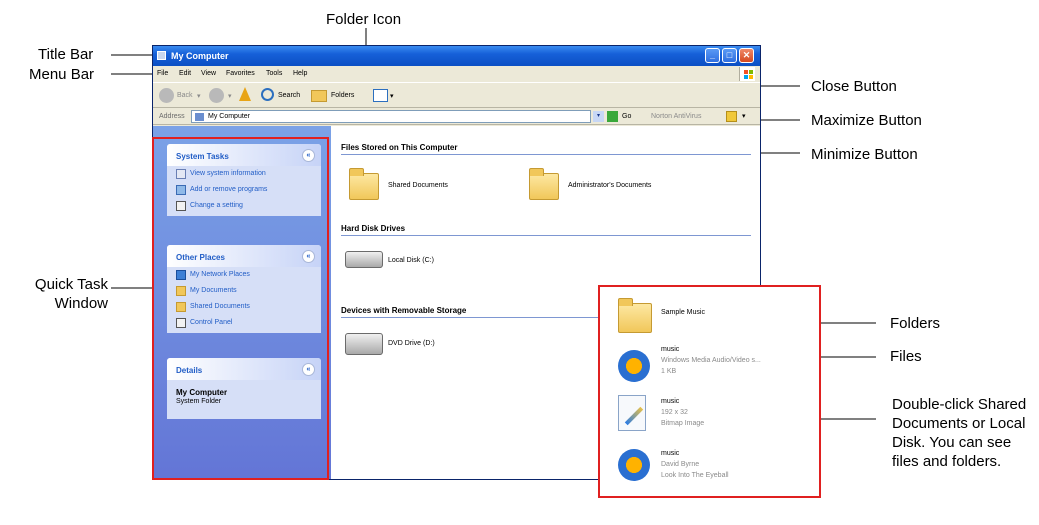 The height and width of the screenshot is (525, 1039). I want to click on zoom-item-detail: 1 KB, so click(669, 371).